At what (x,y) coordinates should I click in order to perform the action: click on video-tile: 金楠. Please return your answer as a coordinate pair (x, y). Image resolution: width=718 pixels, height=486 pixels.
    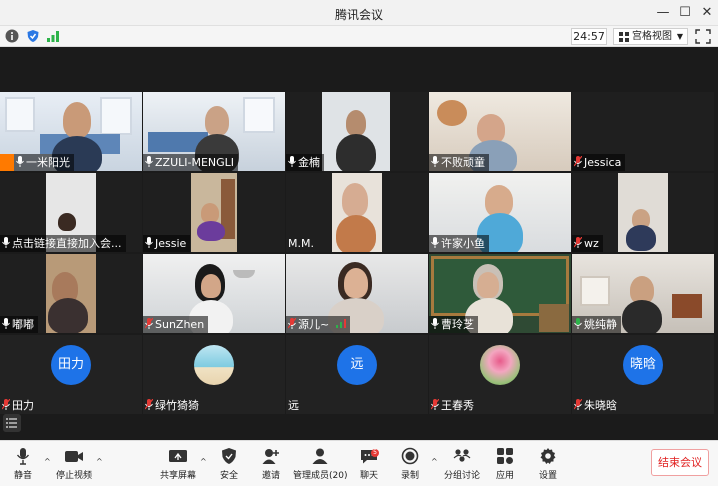
    Looking at the image, I should click on (357, 131).